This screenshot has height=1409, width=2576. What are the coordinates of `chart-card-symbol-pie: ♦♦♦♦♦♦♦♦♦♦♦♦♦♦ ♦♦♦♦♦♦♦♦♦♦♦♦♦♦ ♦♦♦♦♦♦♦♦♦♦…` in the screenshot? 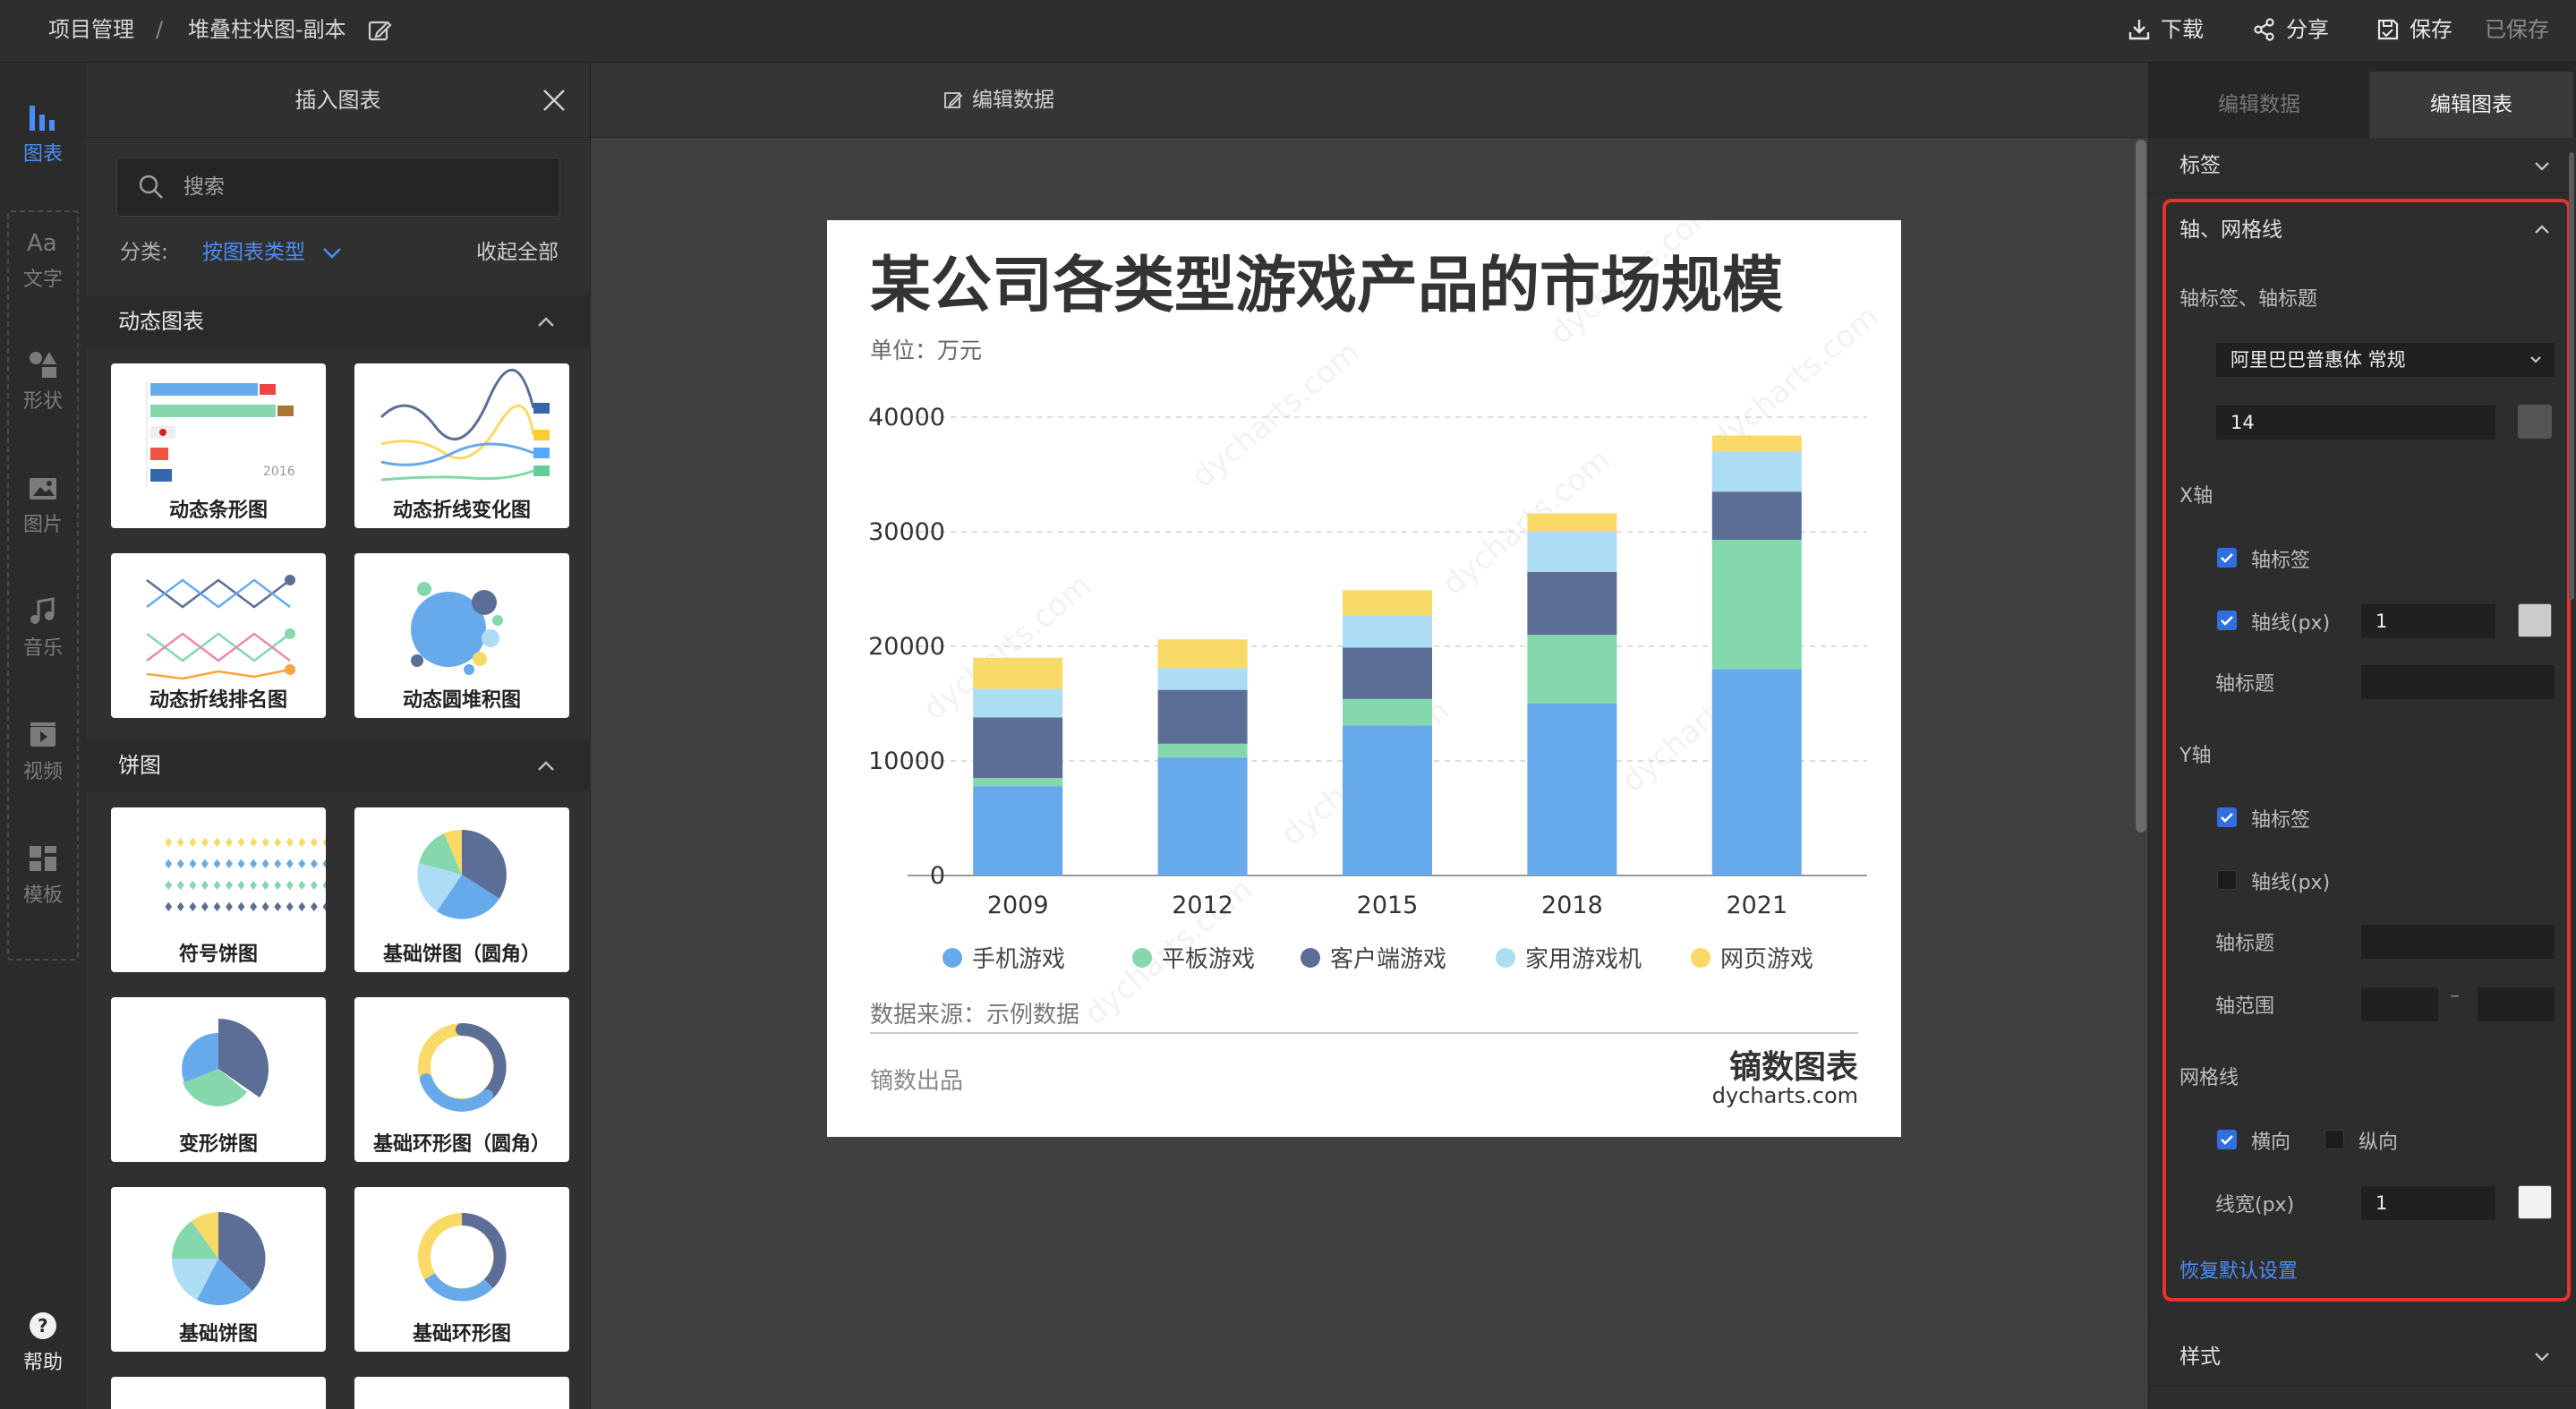 It's located at (218, 890).